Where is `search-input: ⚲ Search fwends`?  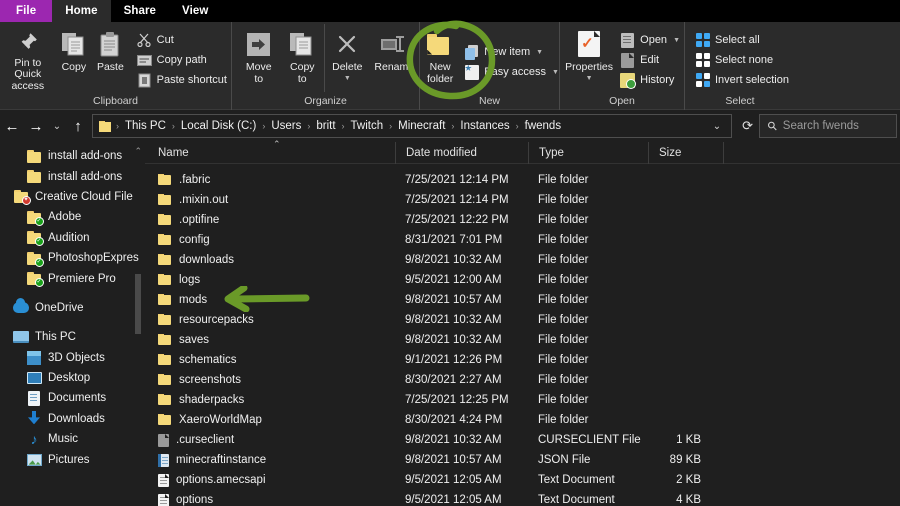
search-input: ⚲ Search fwends is located at coordinates (828, 126).